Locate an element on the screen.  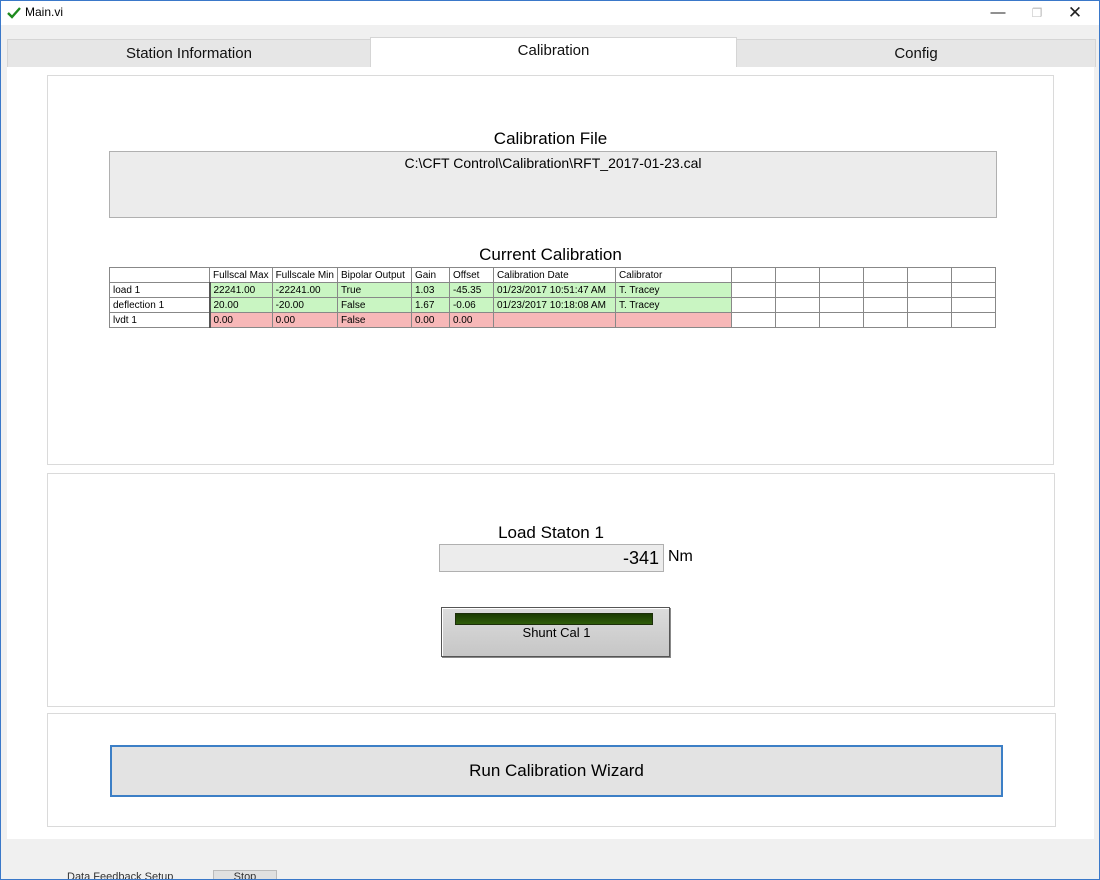
checkmark-app-icon is located at coordinates (14, 13).